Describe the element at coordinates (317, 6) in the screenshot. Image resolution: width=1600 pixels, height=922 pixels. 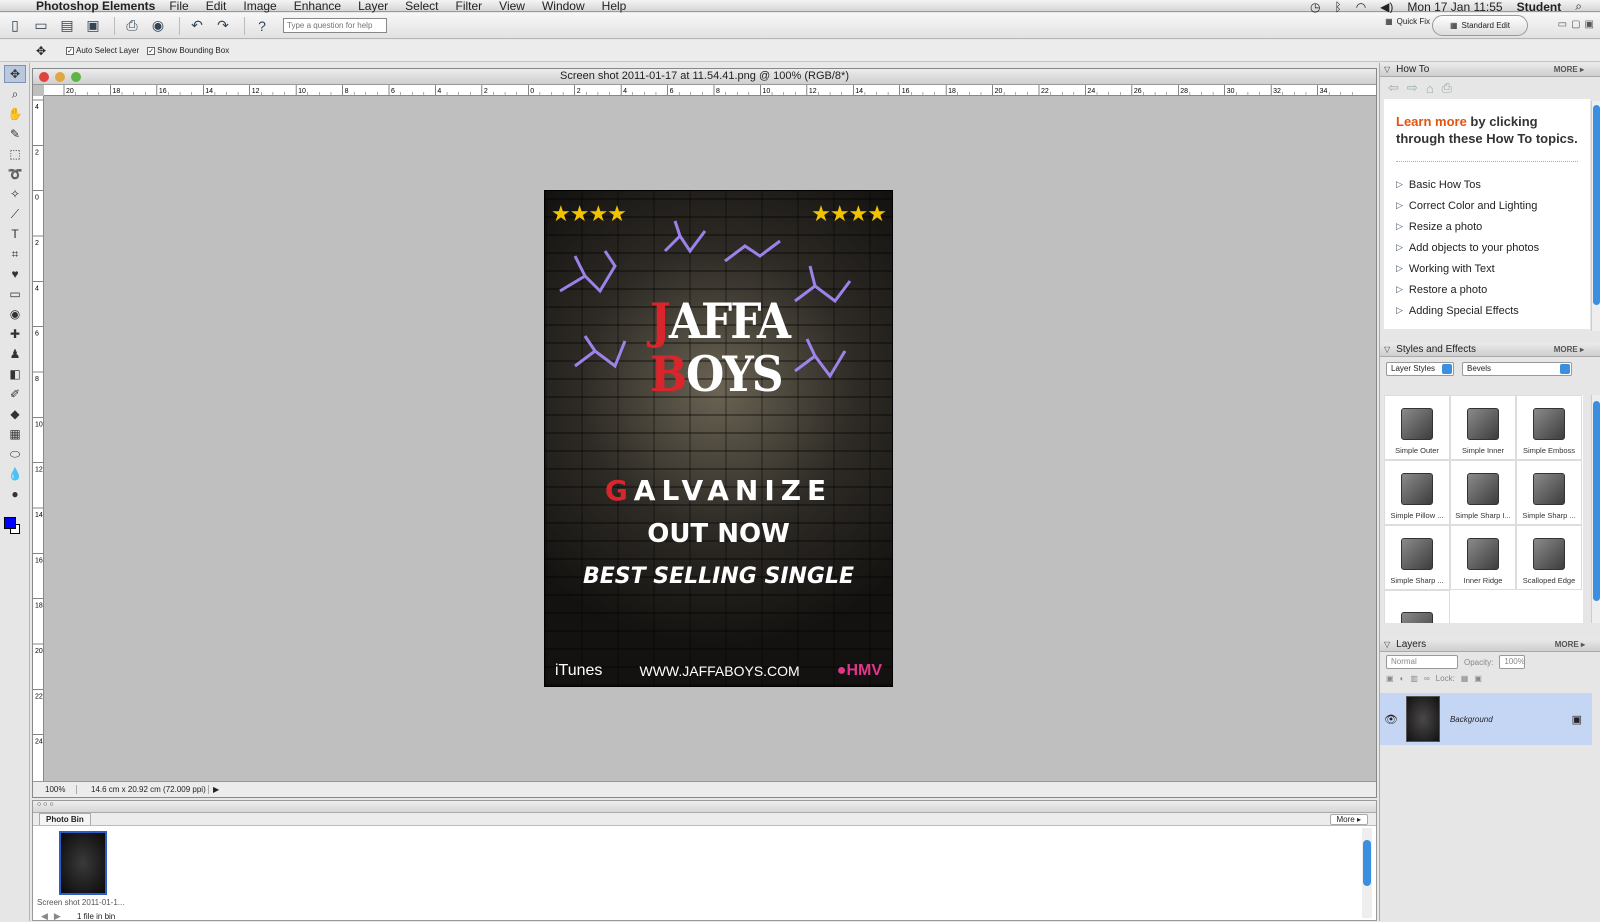
I see `menu-enhance: Enhance` at that location.